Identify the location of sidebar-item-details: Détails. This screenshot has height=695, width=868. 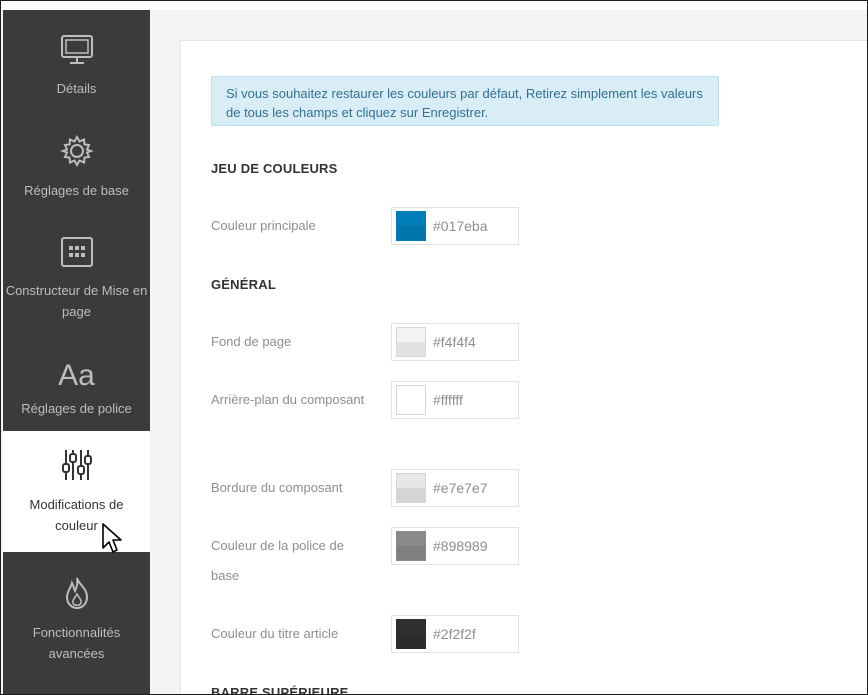
(76, 69).